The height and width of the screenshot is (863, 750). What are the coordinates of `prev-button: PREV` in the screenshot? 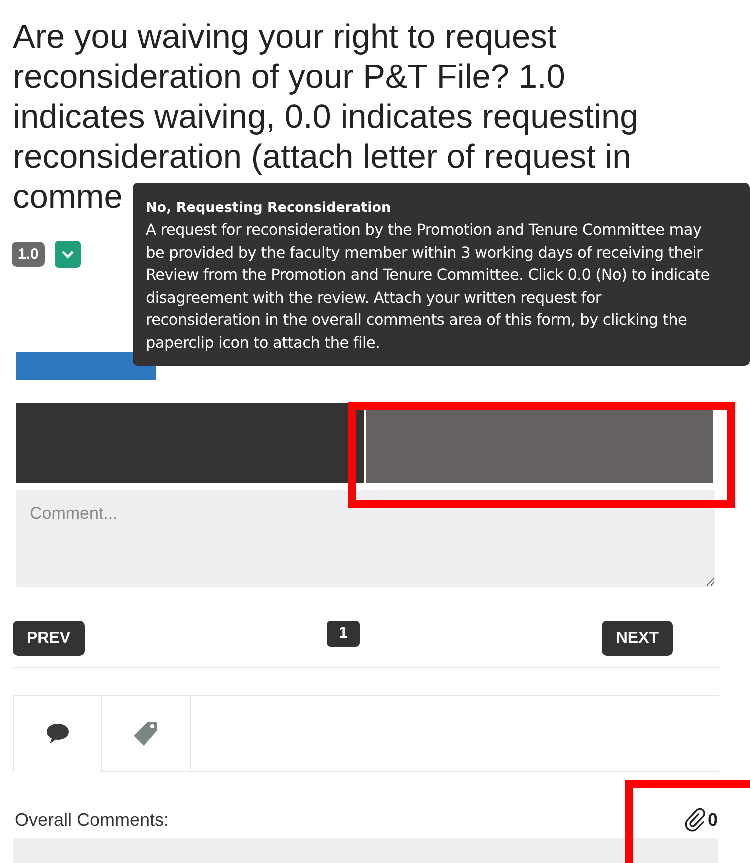 It's located at (49, 638).